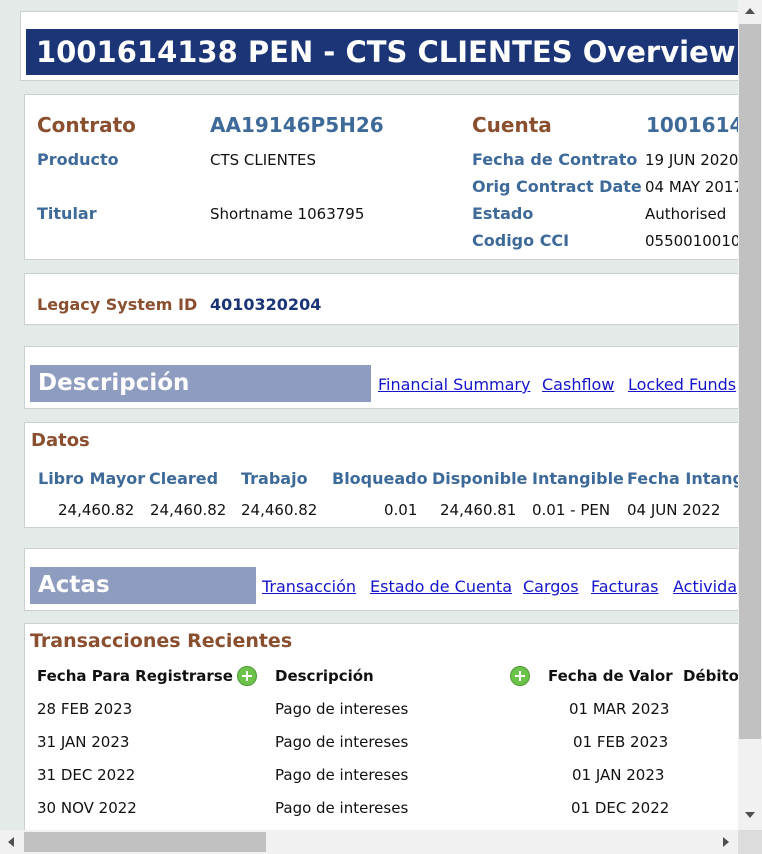 Image resolution: width=762 pixels, height=854 pixels. I want to click on fecha-contrato-label: Fecha de Contrato, so click(555, 159).